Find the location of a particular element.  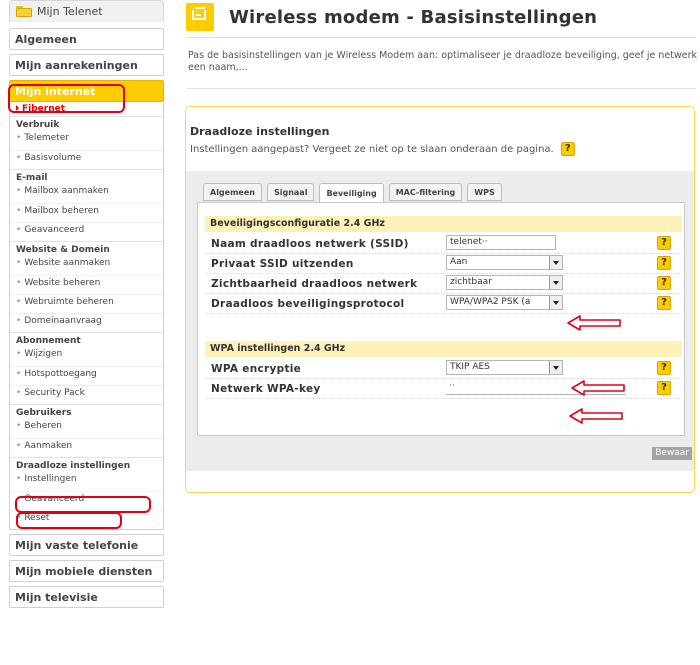

triangle-right-icon is located at coordinates (17, 108).